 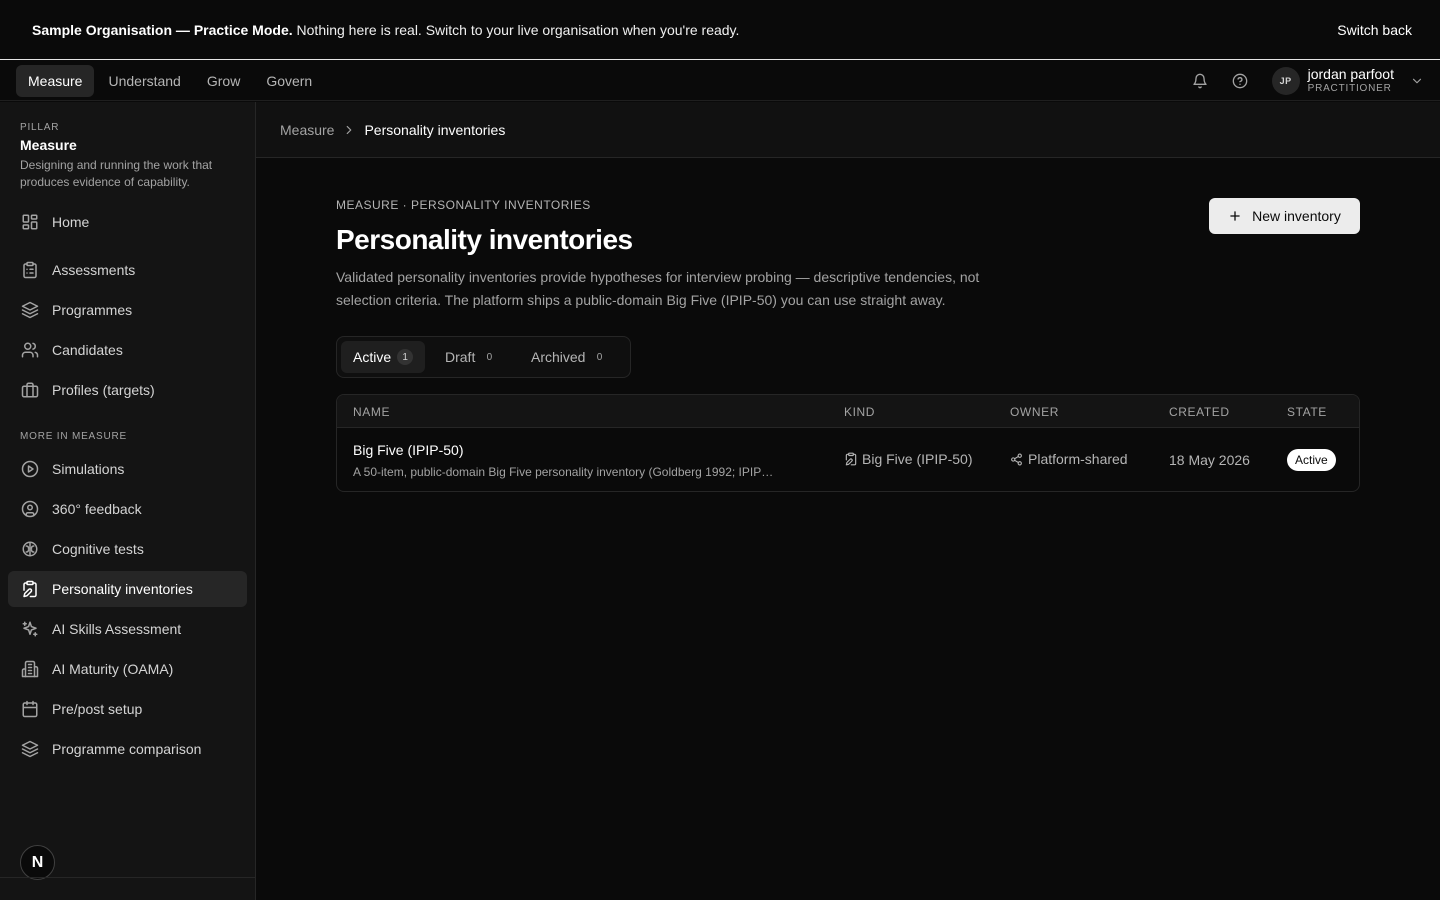 What do you see at coordinates (371, 412) in the screenshot?
I see `column-header-name: NAME` at bounding box center [371, 412].